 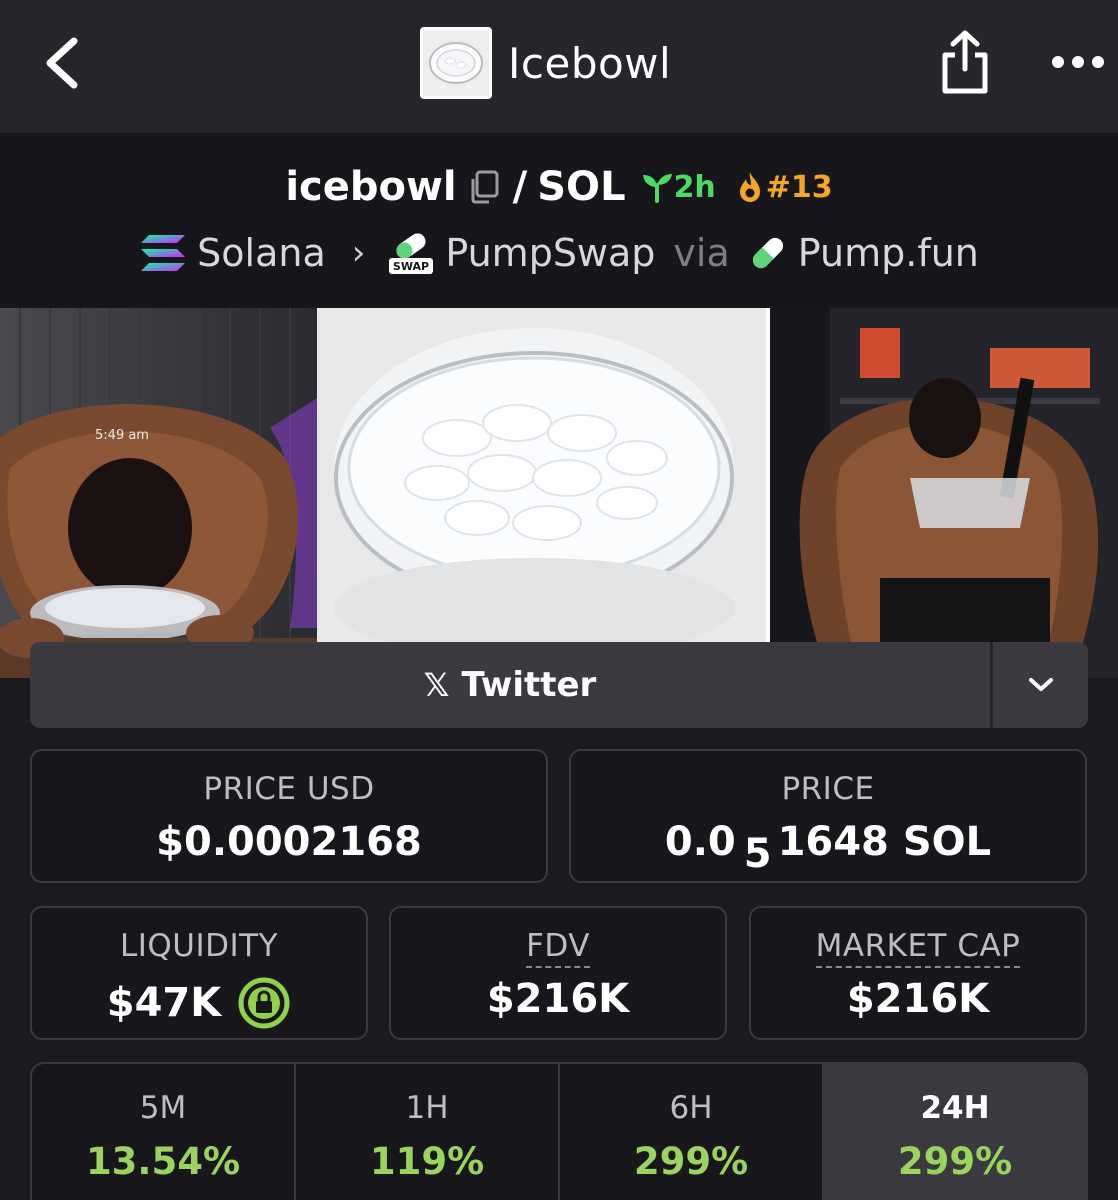 What do you see at coordinates (163, 1161) in the screenshot?
I see `change-percent: 13.54%` at bounding box center [163, 1161].